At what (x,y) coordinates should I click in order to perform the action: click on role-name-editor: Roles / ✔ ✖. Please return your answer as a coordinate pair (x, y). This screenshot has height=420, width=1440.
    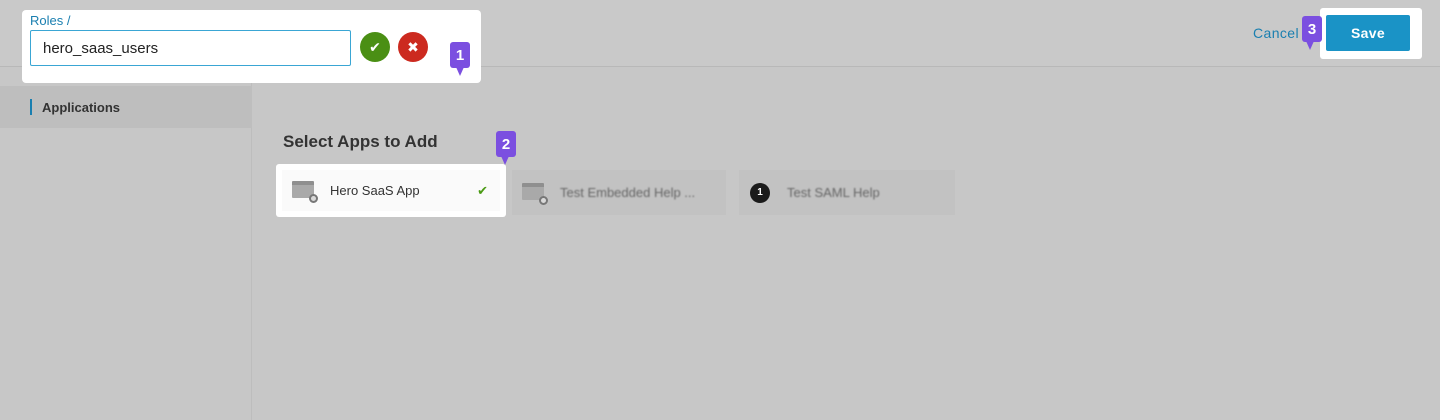
    Looking at the image, I should click on (251, 46).